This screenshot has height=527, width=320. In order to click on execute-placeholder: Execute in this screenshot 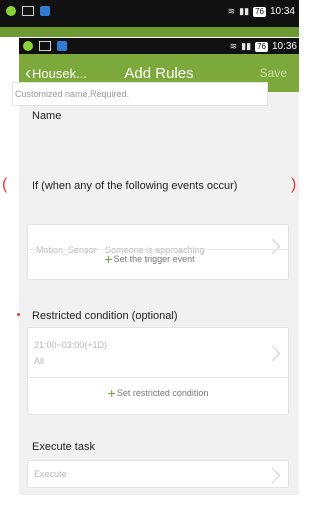, I will do `click(50, 474)`.